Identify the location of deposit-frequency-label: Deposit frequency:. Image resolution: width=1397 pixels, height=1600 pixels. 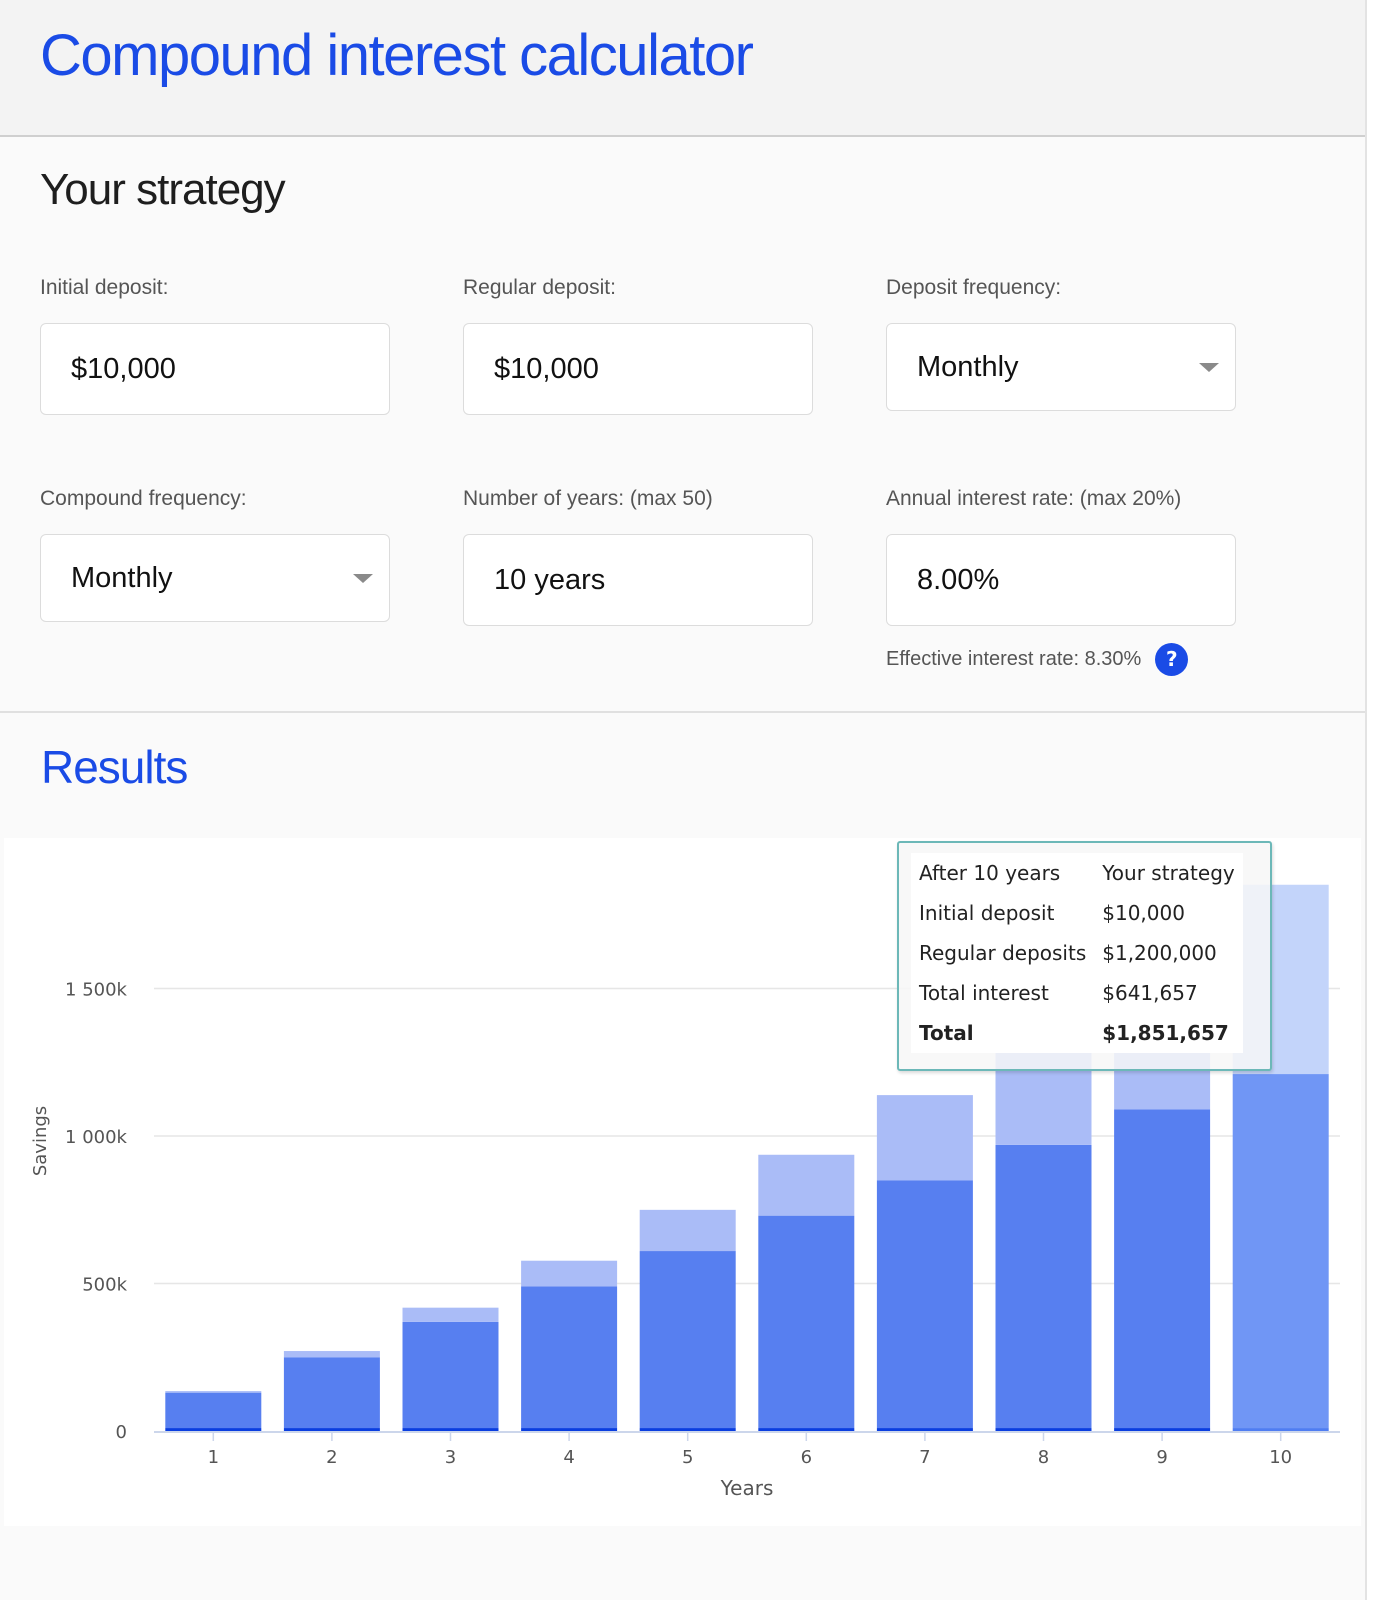
(974, 287).